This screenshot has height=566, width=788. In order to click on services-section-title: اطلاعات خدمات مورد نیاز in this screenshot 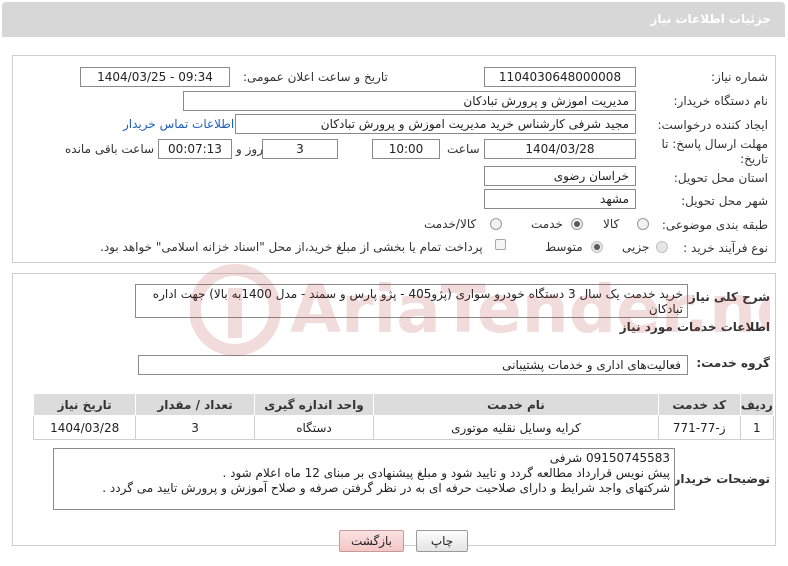, I will do `click(694, 327)`.